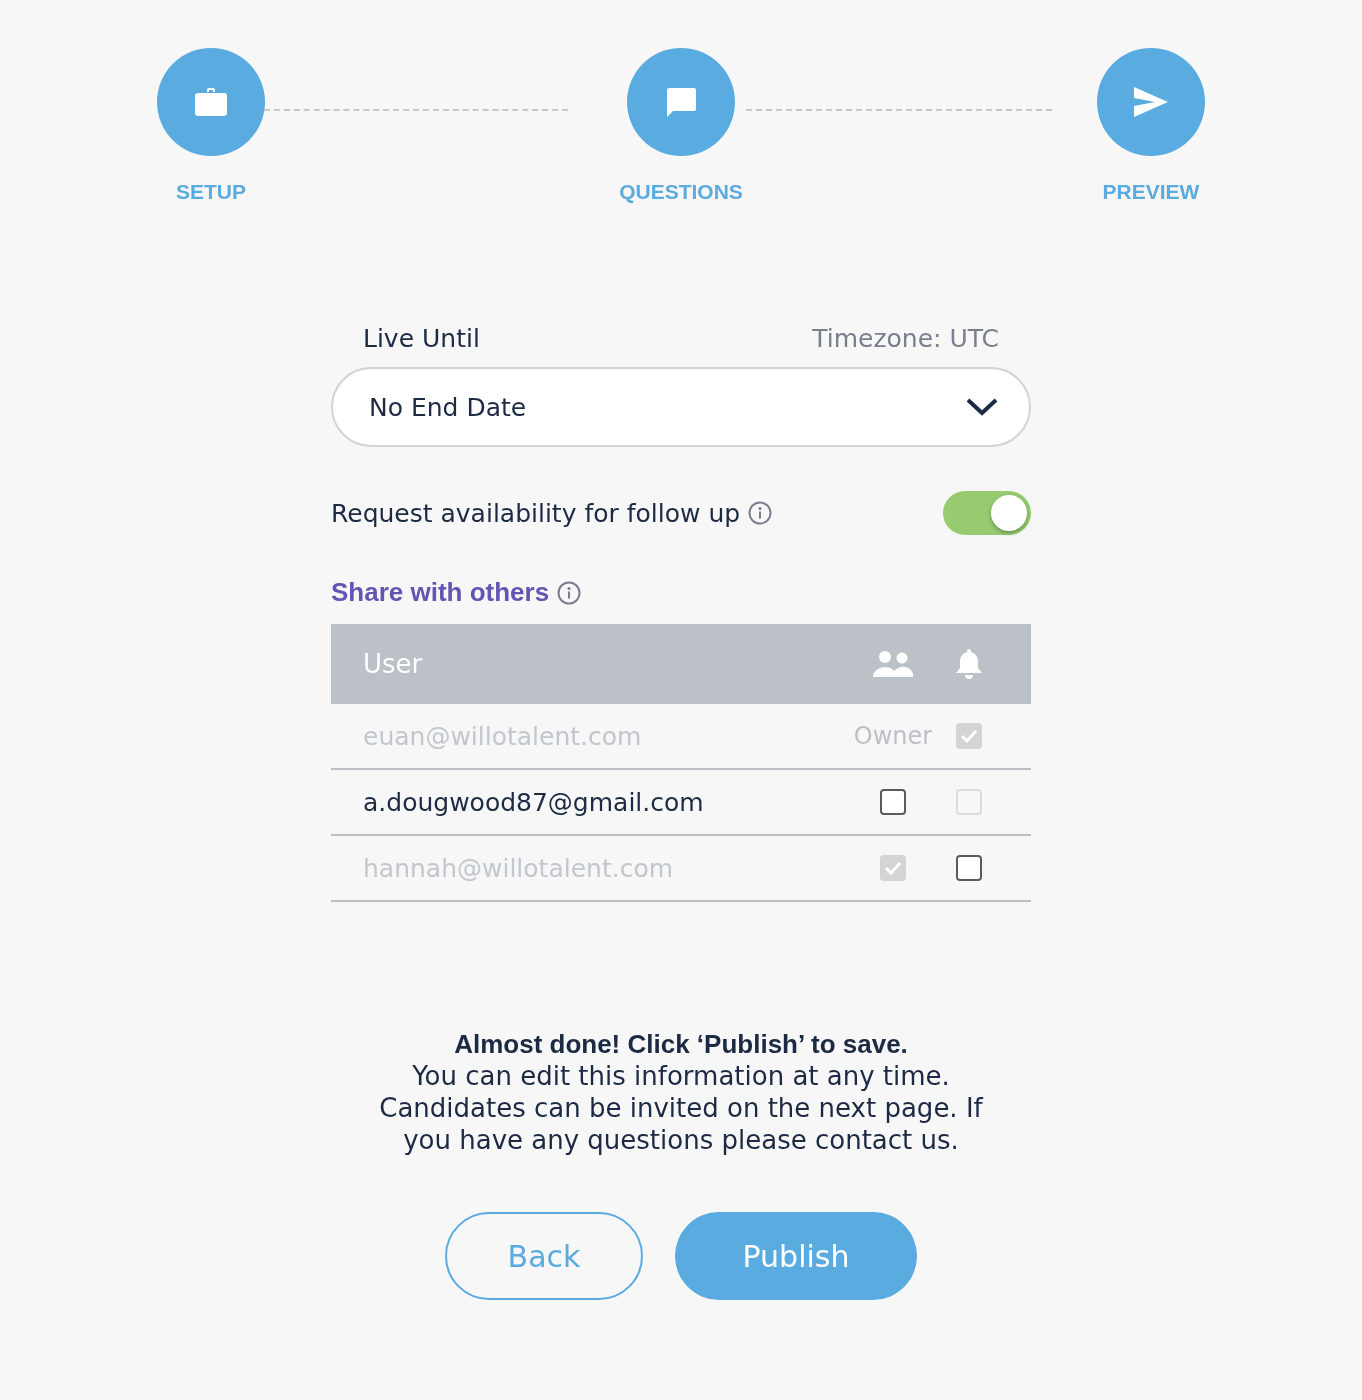 The width and height of the screenshot is (1362, 1400). What do you see at coordinates (681, 1044) in the screenshot?
I see `message-heading: Almost done! Click ‘Publish’ to save.` at bounding box center [681, 1044].